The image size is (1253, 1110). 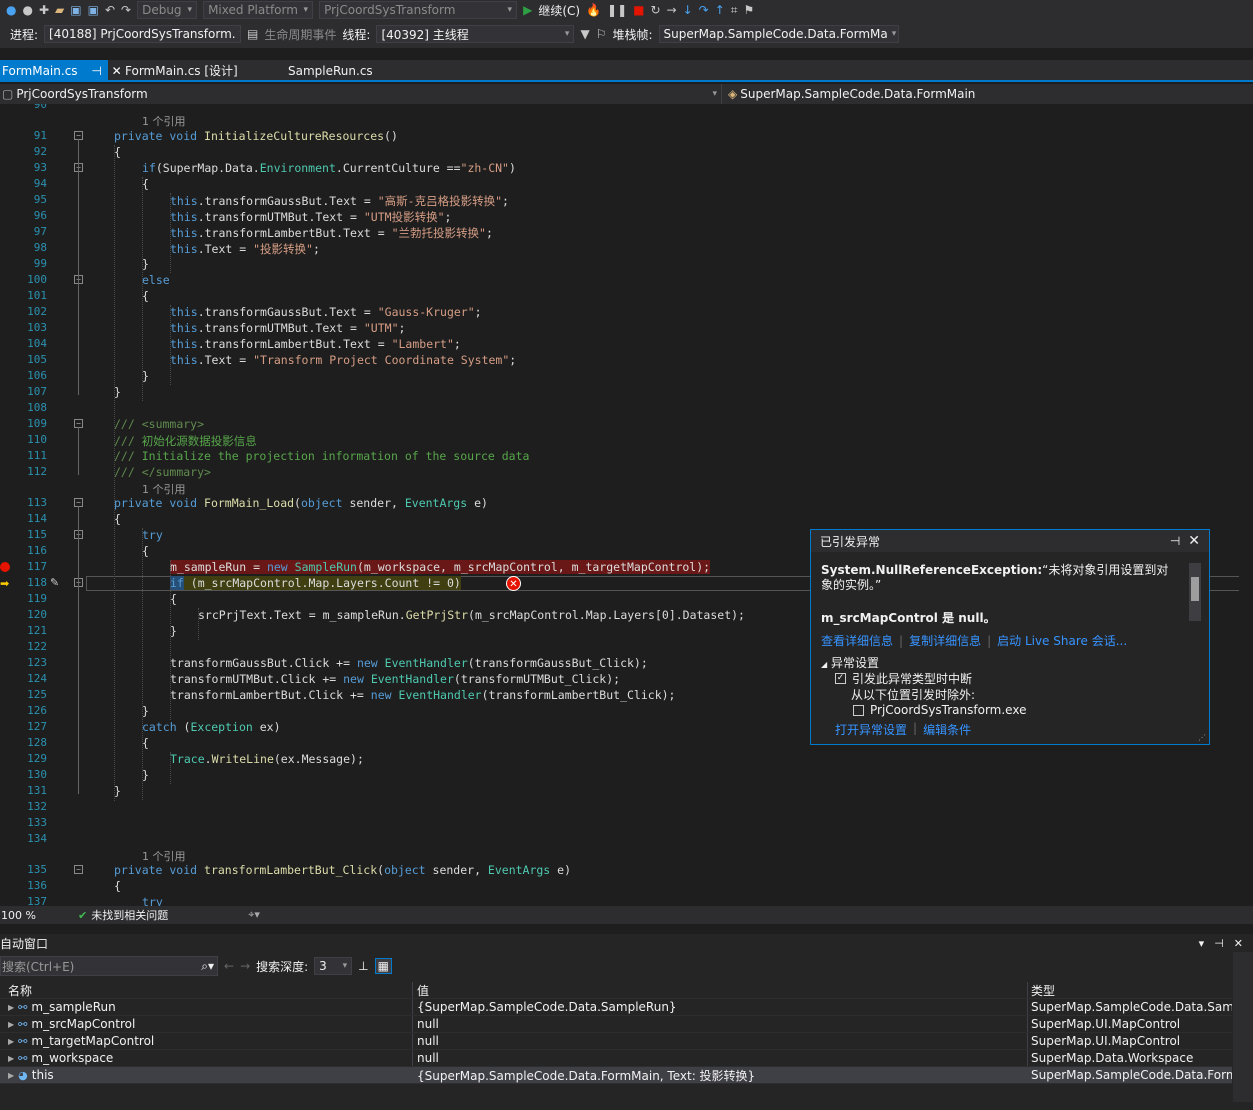 I want to click on config-dropdown: Debug ▾, so click(x=167, y=10).